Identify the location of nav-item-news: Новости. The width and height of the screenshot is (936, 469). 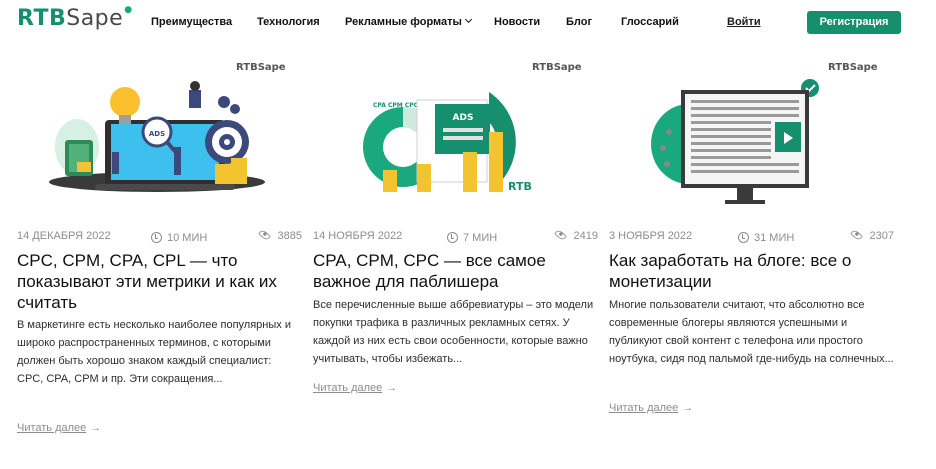
(517, 22).